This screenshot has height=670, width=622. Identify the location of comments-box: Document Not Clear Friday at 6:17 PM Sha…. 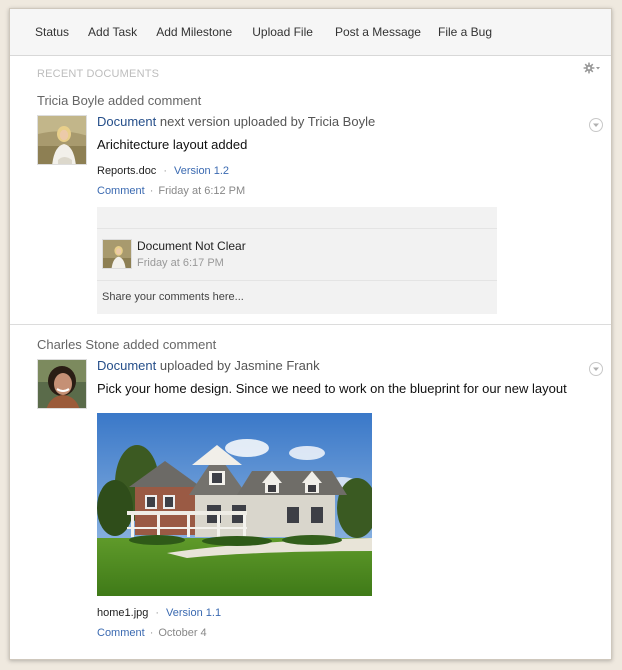
(297, 260).